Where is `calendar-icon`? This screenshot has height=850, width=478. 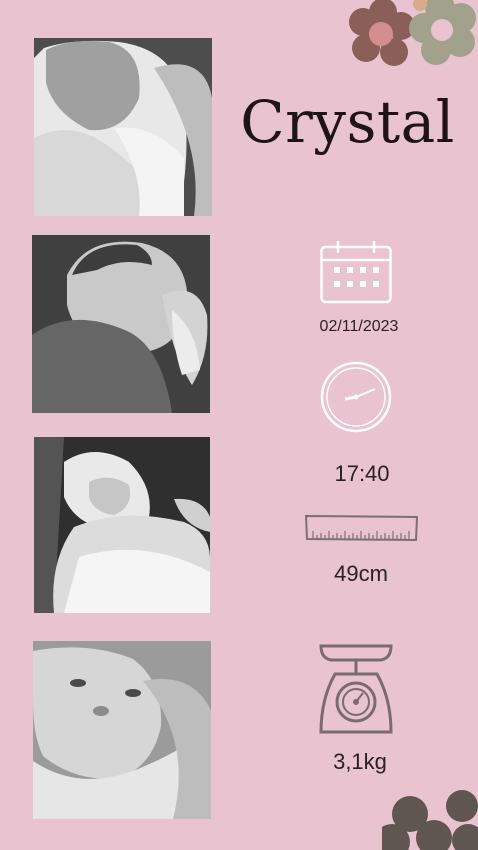 calendar-icon is located at coordinates (356, 272).